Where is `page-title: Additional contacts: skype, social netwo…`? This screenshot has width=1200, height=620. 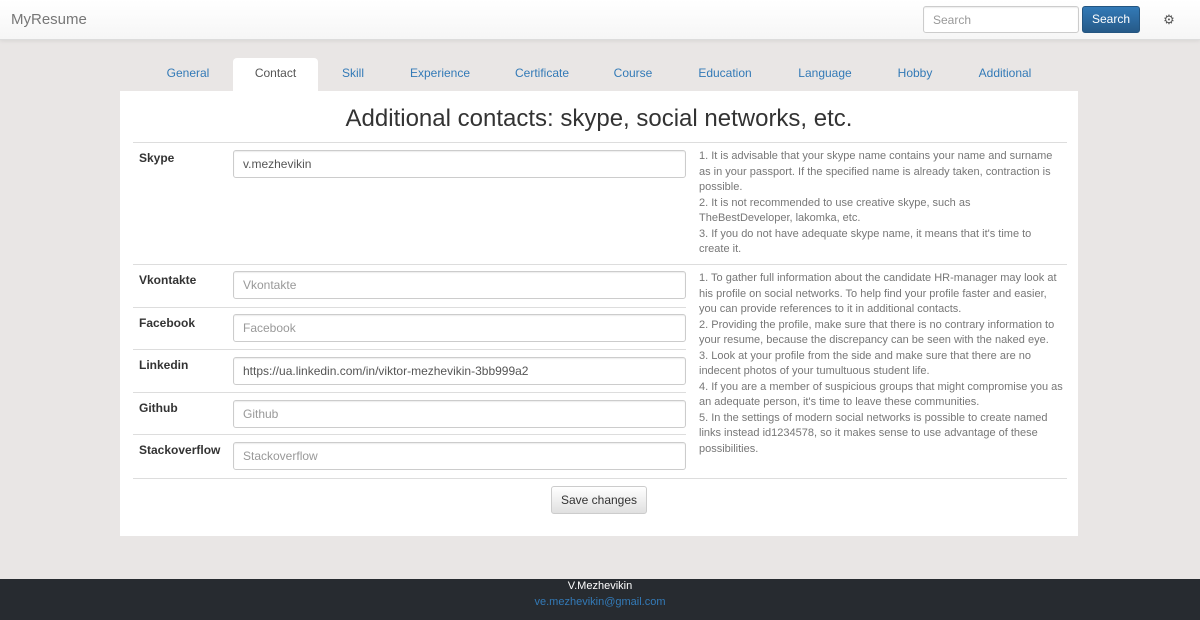
page-title: Additional contacts: skype, social netwo… is located at coordinates (599, 118).